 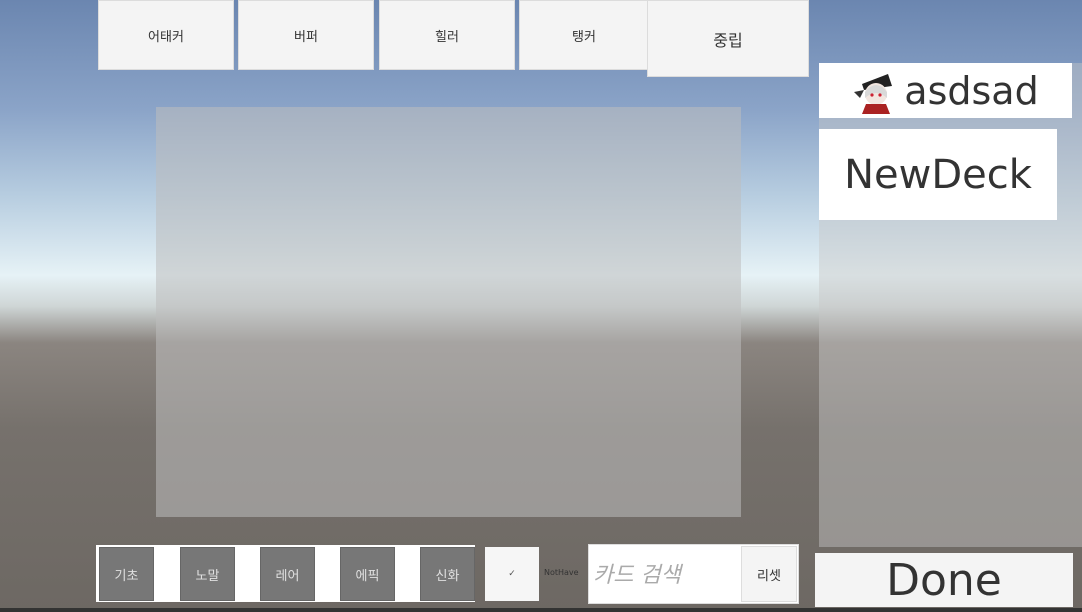 I want to click on rarity-label: 레어, so click(x=287, y=576).